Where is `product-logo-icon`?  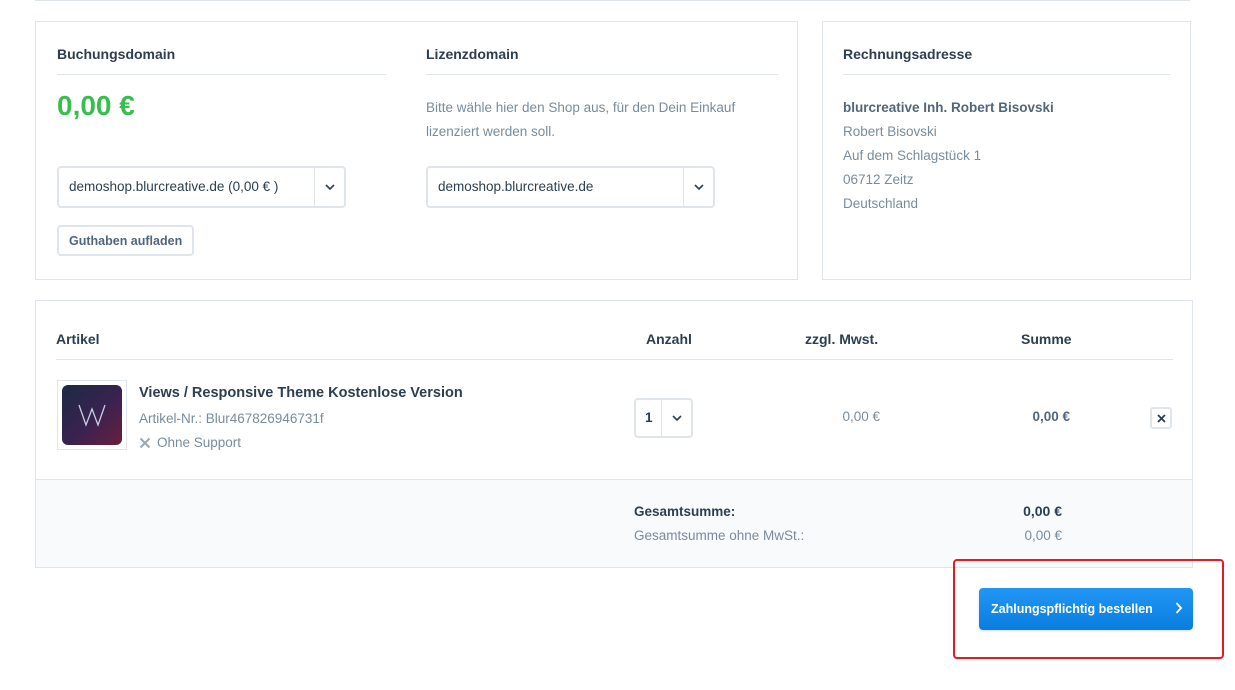 product-logo-icon is located at coordinates (92, 415).